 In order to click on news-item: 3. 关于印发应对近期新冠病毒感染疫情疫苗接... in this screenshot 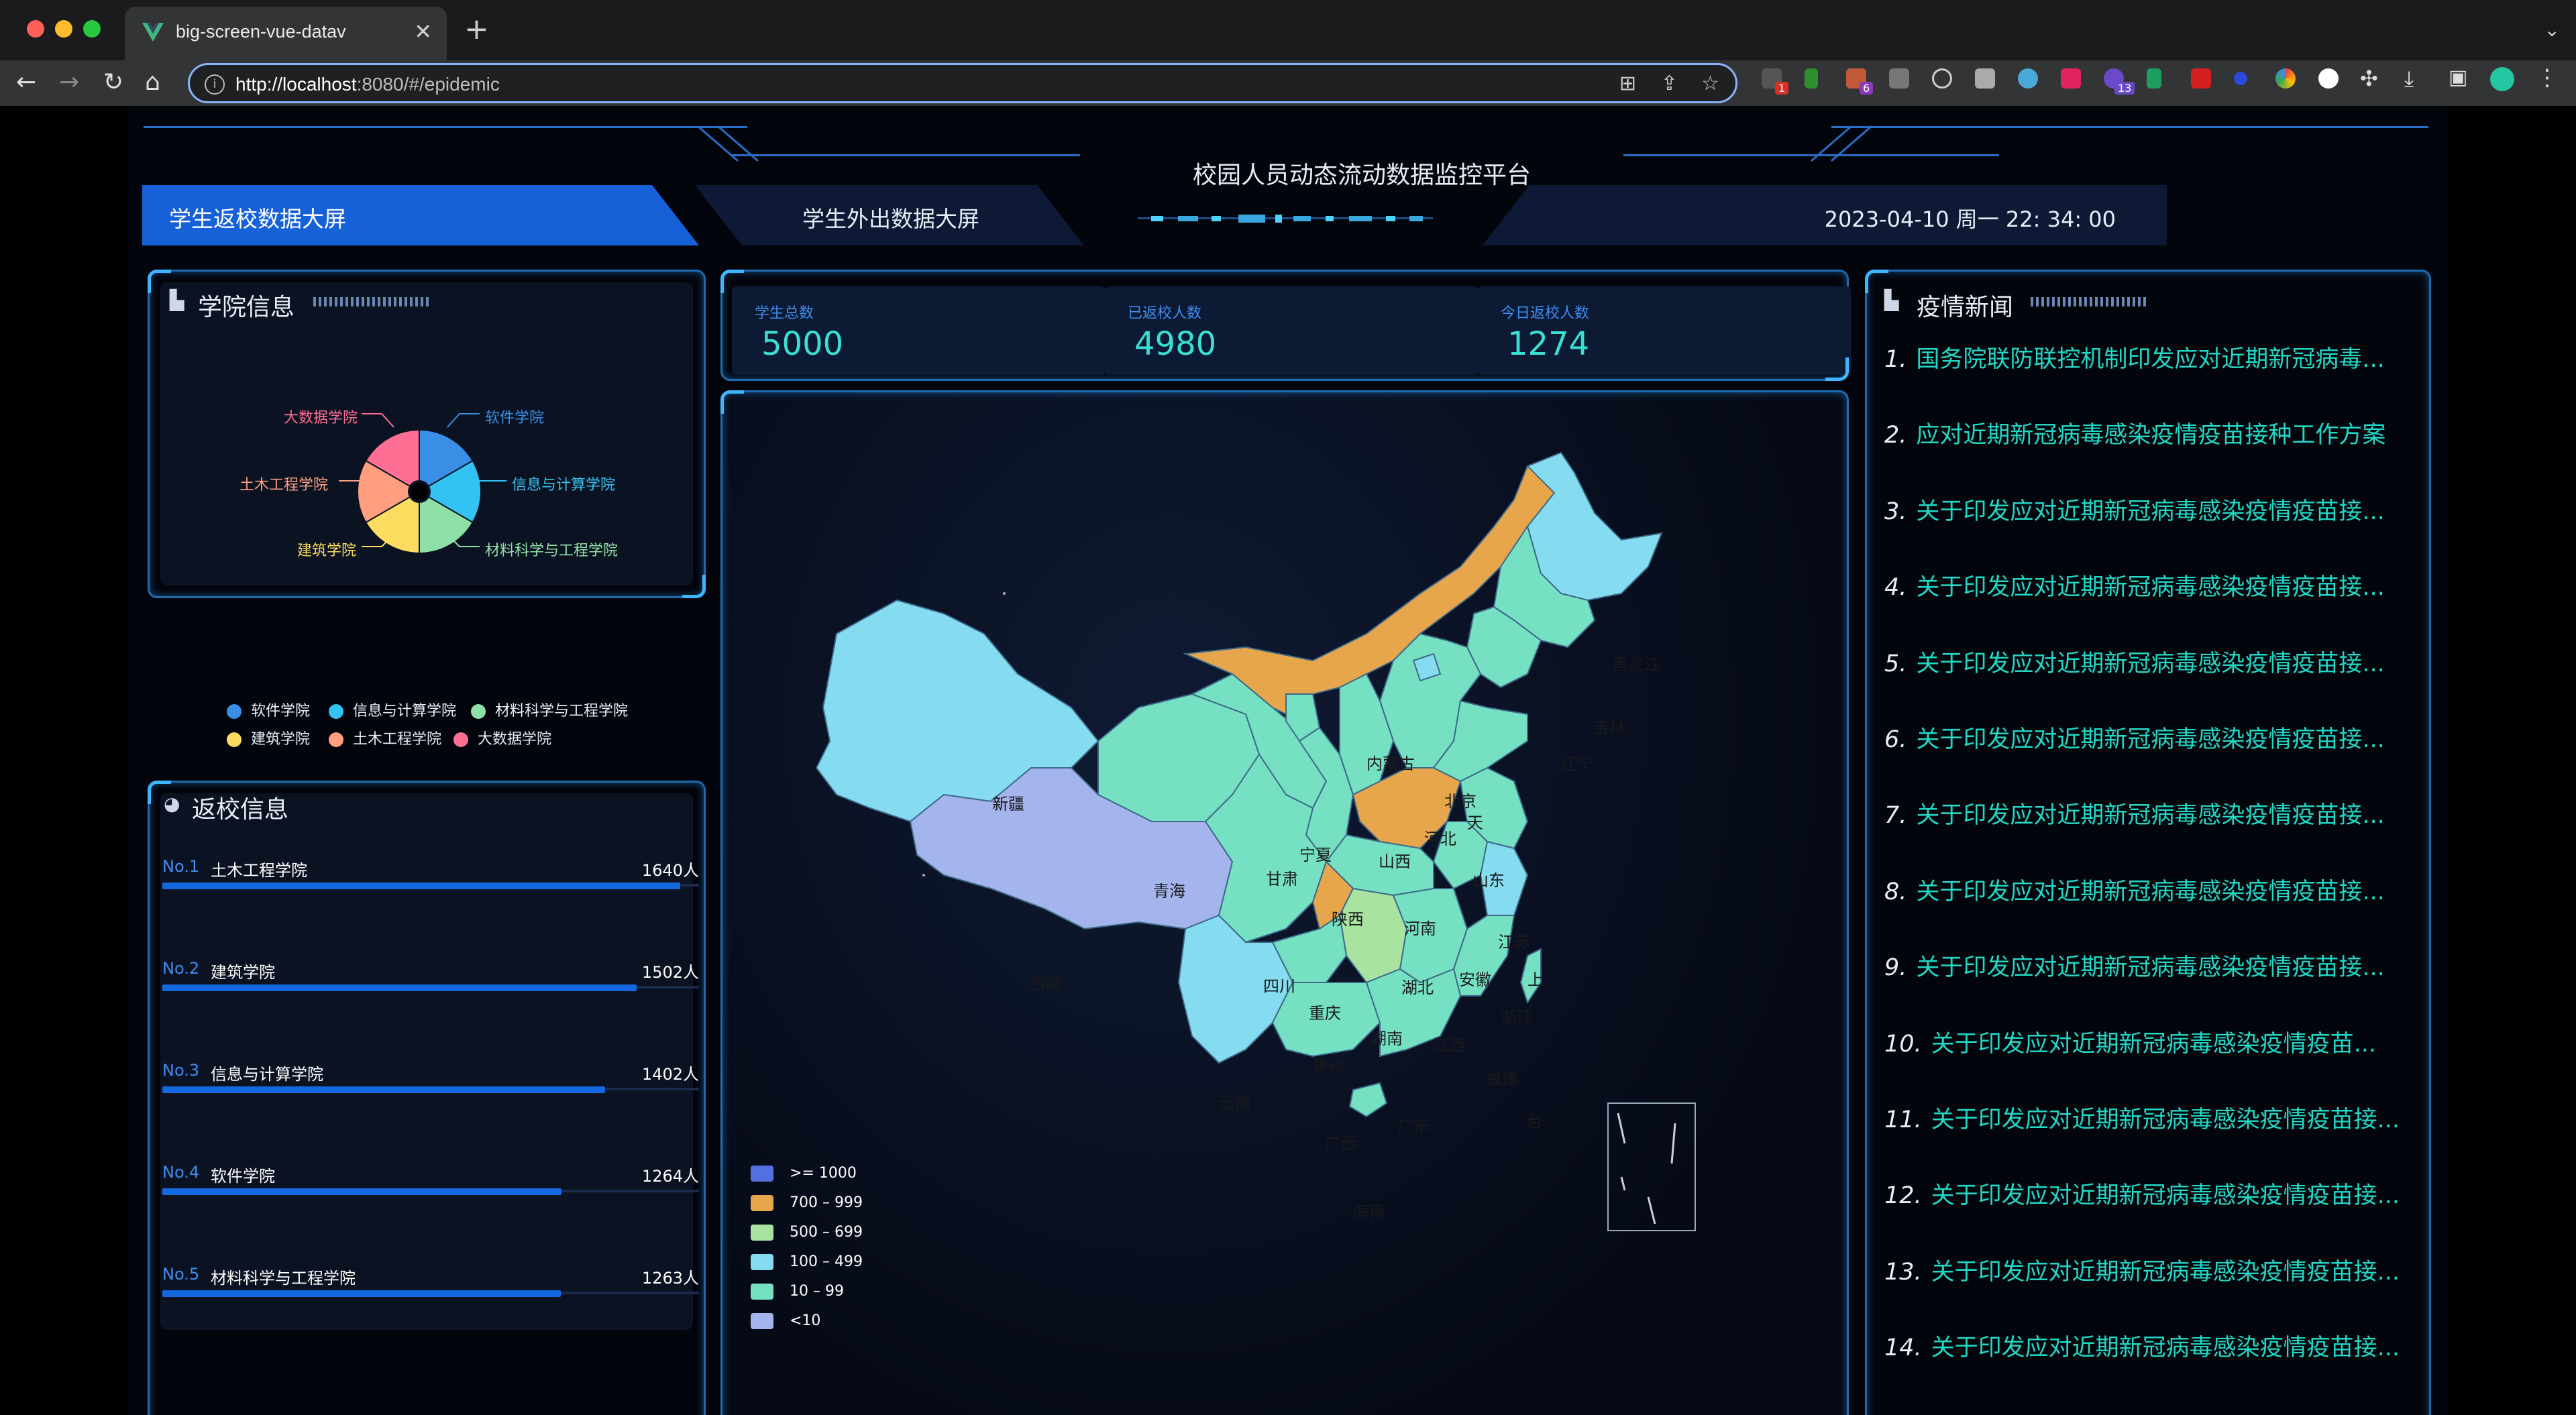, I will do `click(2146, 509)`.